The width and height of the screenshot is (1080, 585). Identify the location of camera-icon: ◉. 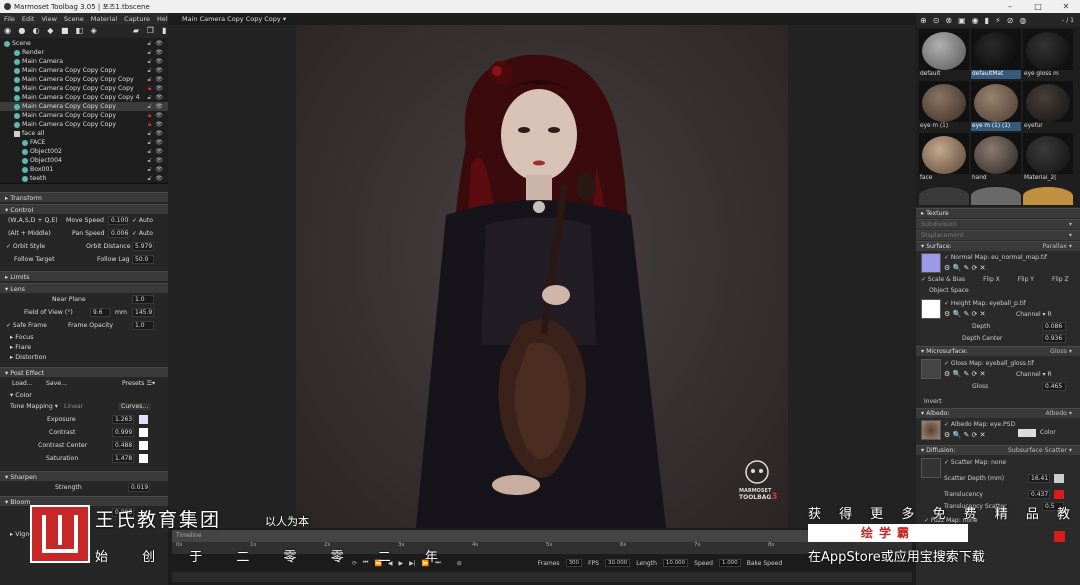
(7, 31).